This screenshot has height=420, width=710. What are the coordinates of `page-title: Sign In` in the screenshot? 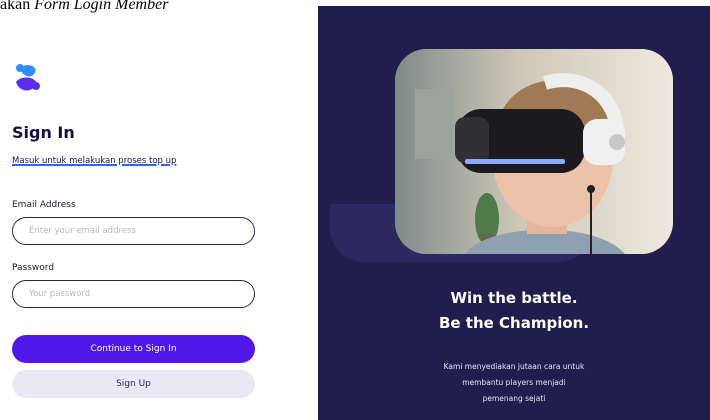 It's located at (43, 132).